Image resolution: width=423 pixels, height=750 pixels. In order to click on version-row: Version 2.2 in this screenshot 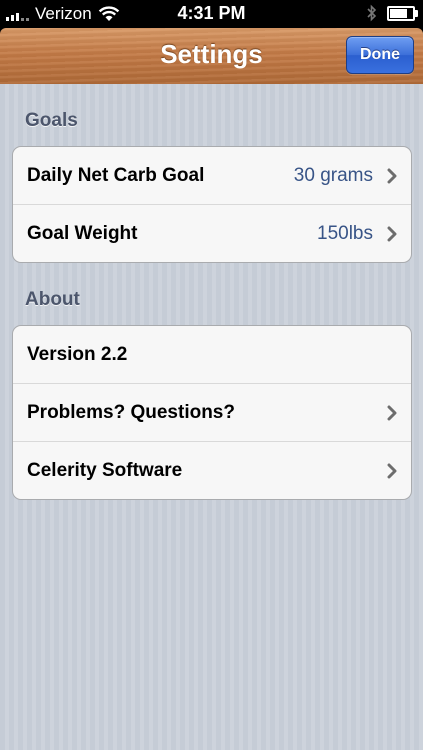, I will do `click(212, 354)`.